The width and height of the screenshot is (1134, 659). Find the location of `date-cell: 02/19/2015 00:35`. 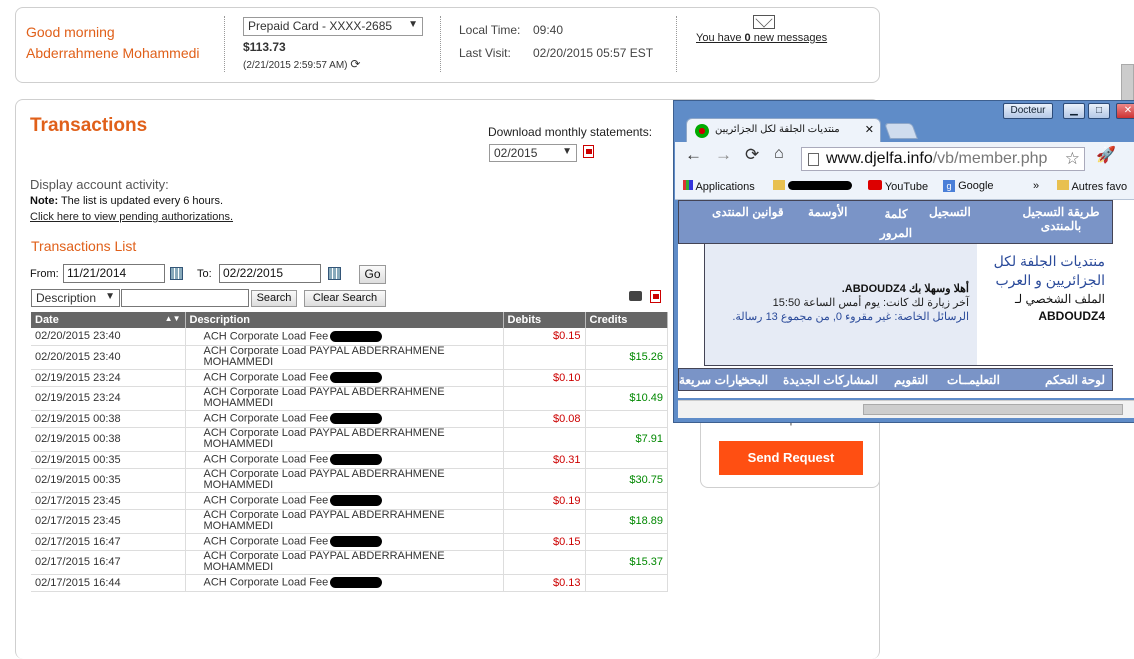

date-cell: 02/19/2015 00:35 is located at coordinates (108, 460).